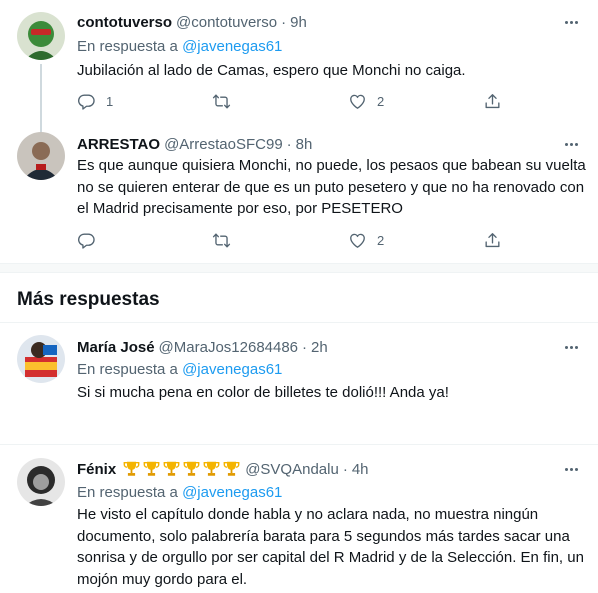  Describe the element at coordinates (110, 101) in the screenshot. I see `reply-count: 1` at that location.